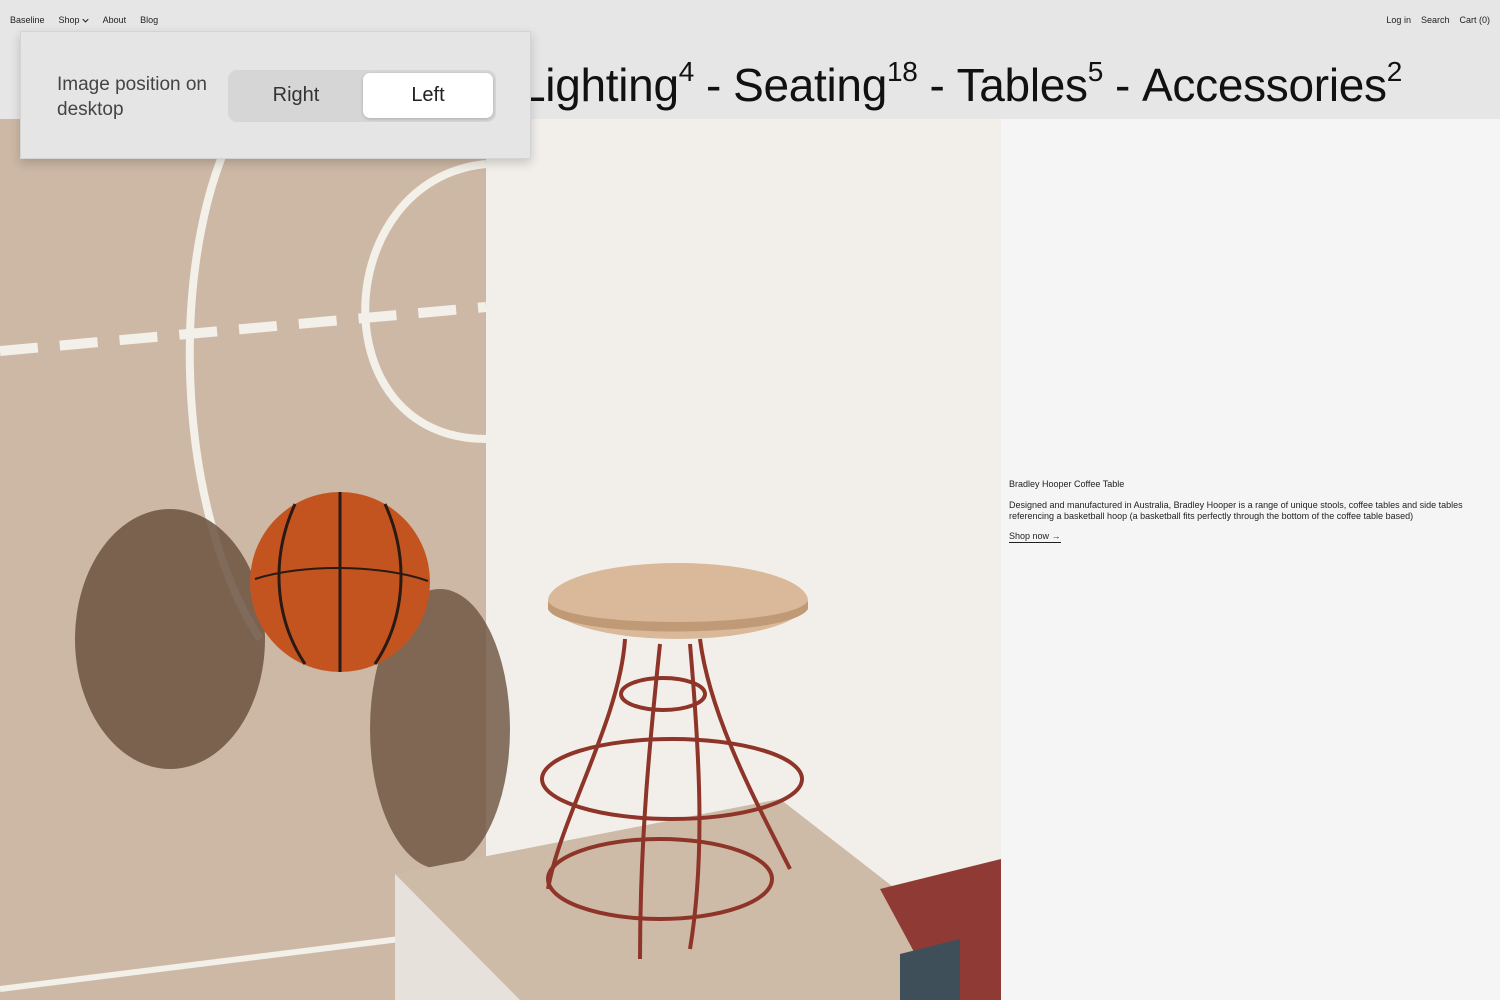 The height and width of the screenshot is (1000, 1500). Describe the element at coordinates (296, 95) in the screenshot. I see `option-right-button: Right` at that location.